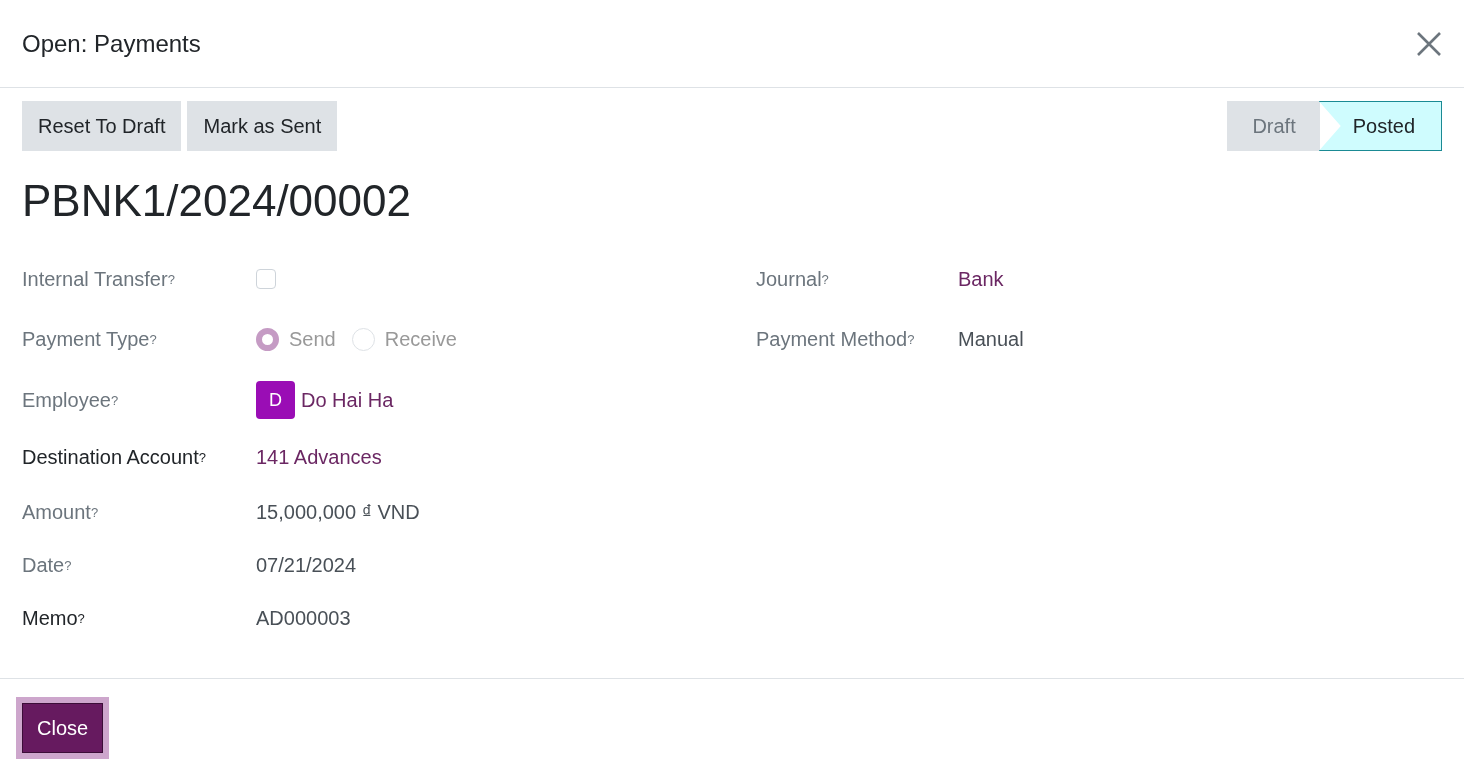  What do you see at coordinates (991, 339) in the screenshot?
I see `field-value: Manual` at bounding box center [991, 339].